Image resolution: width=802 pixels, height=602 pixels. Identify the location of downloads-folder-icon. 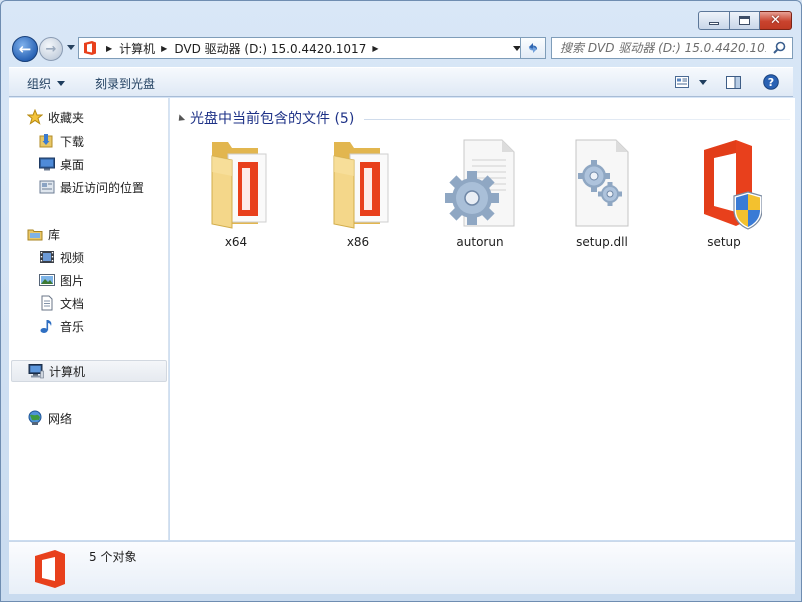
(47, 141).